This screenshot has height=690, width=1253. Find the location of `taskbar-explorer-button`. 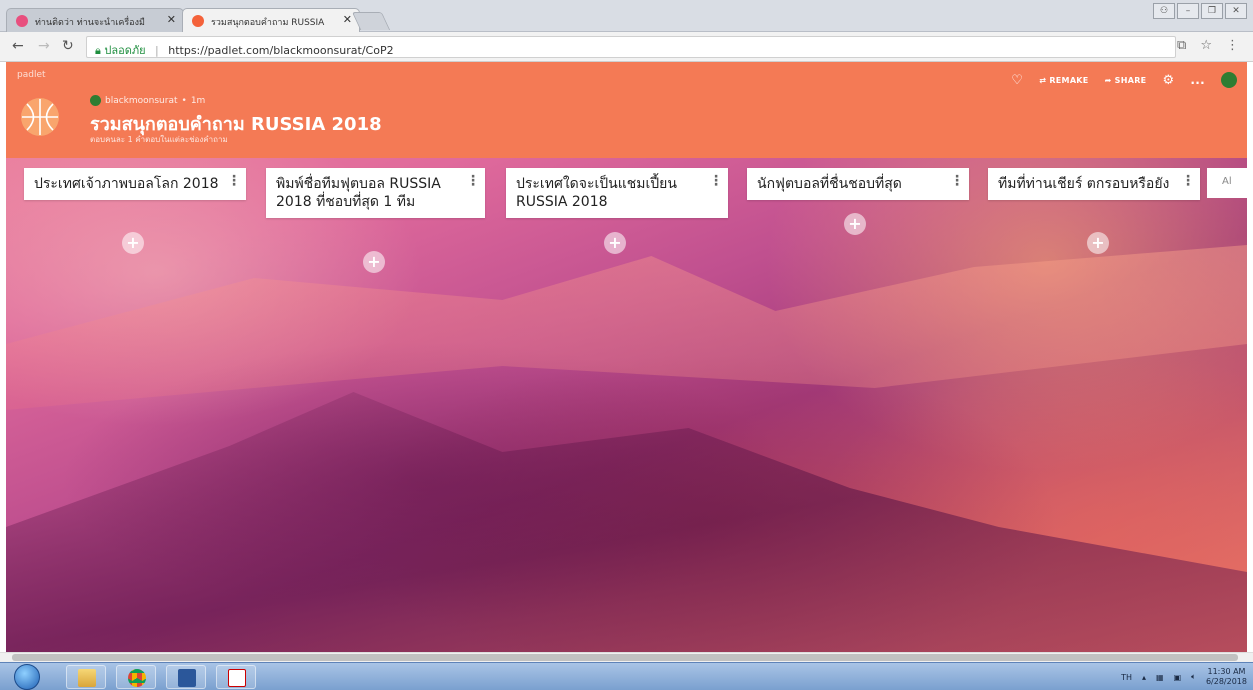

taskbar-explorer-button is located at coordinates (86, 677).